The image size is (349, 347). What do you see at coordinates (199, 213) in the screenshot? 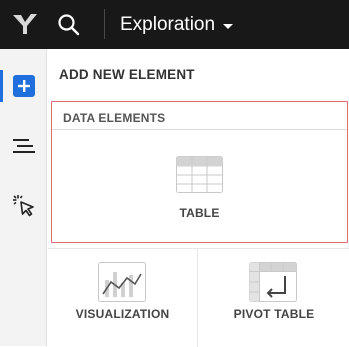
I see `table-label: TABLE` at bounding box center [199, 213].